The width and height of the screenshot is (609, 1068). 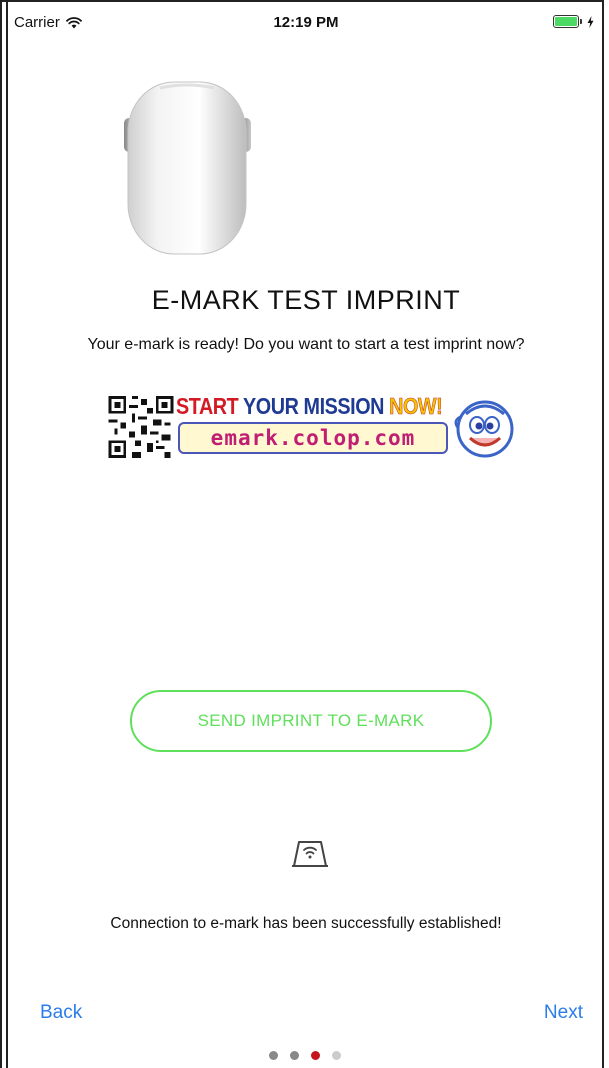 I want to click on send-imprint-label: SEND IMPRINT TO E-MARK, so click(x=311, y=720).